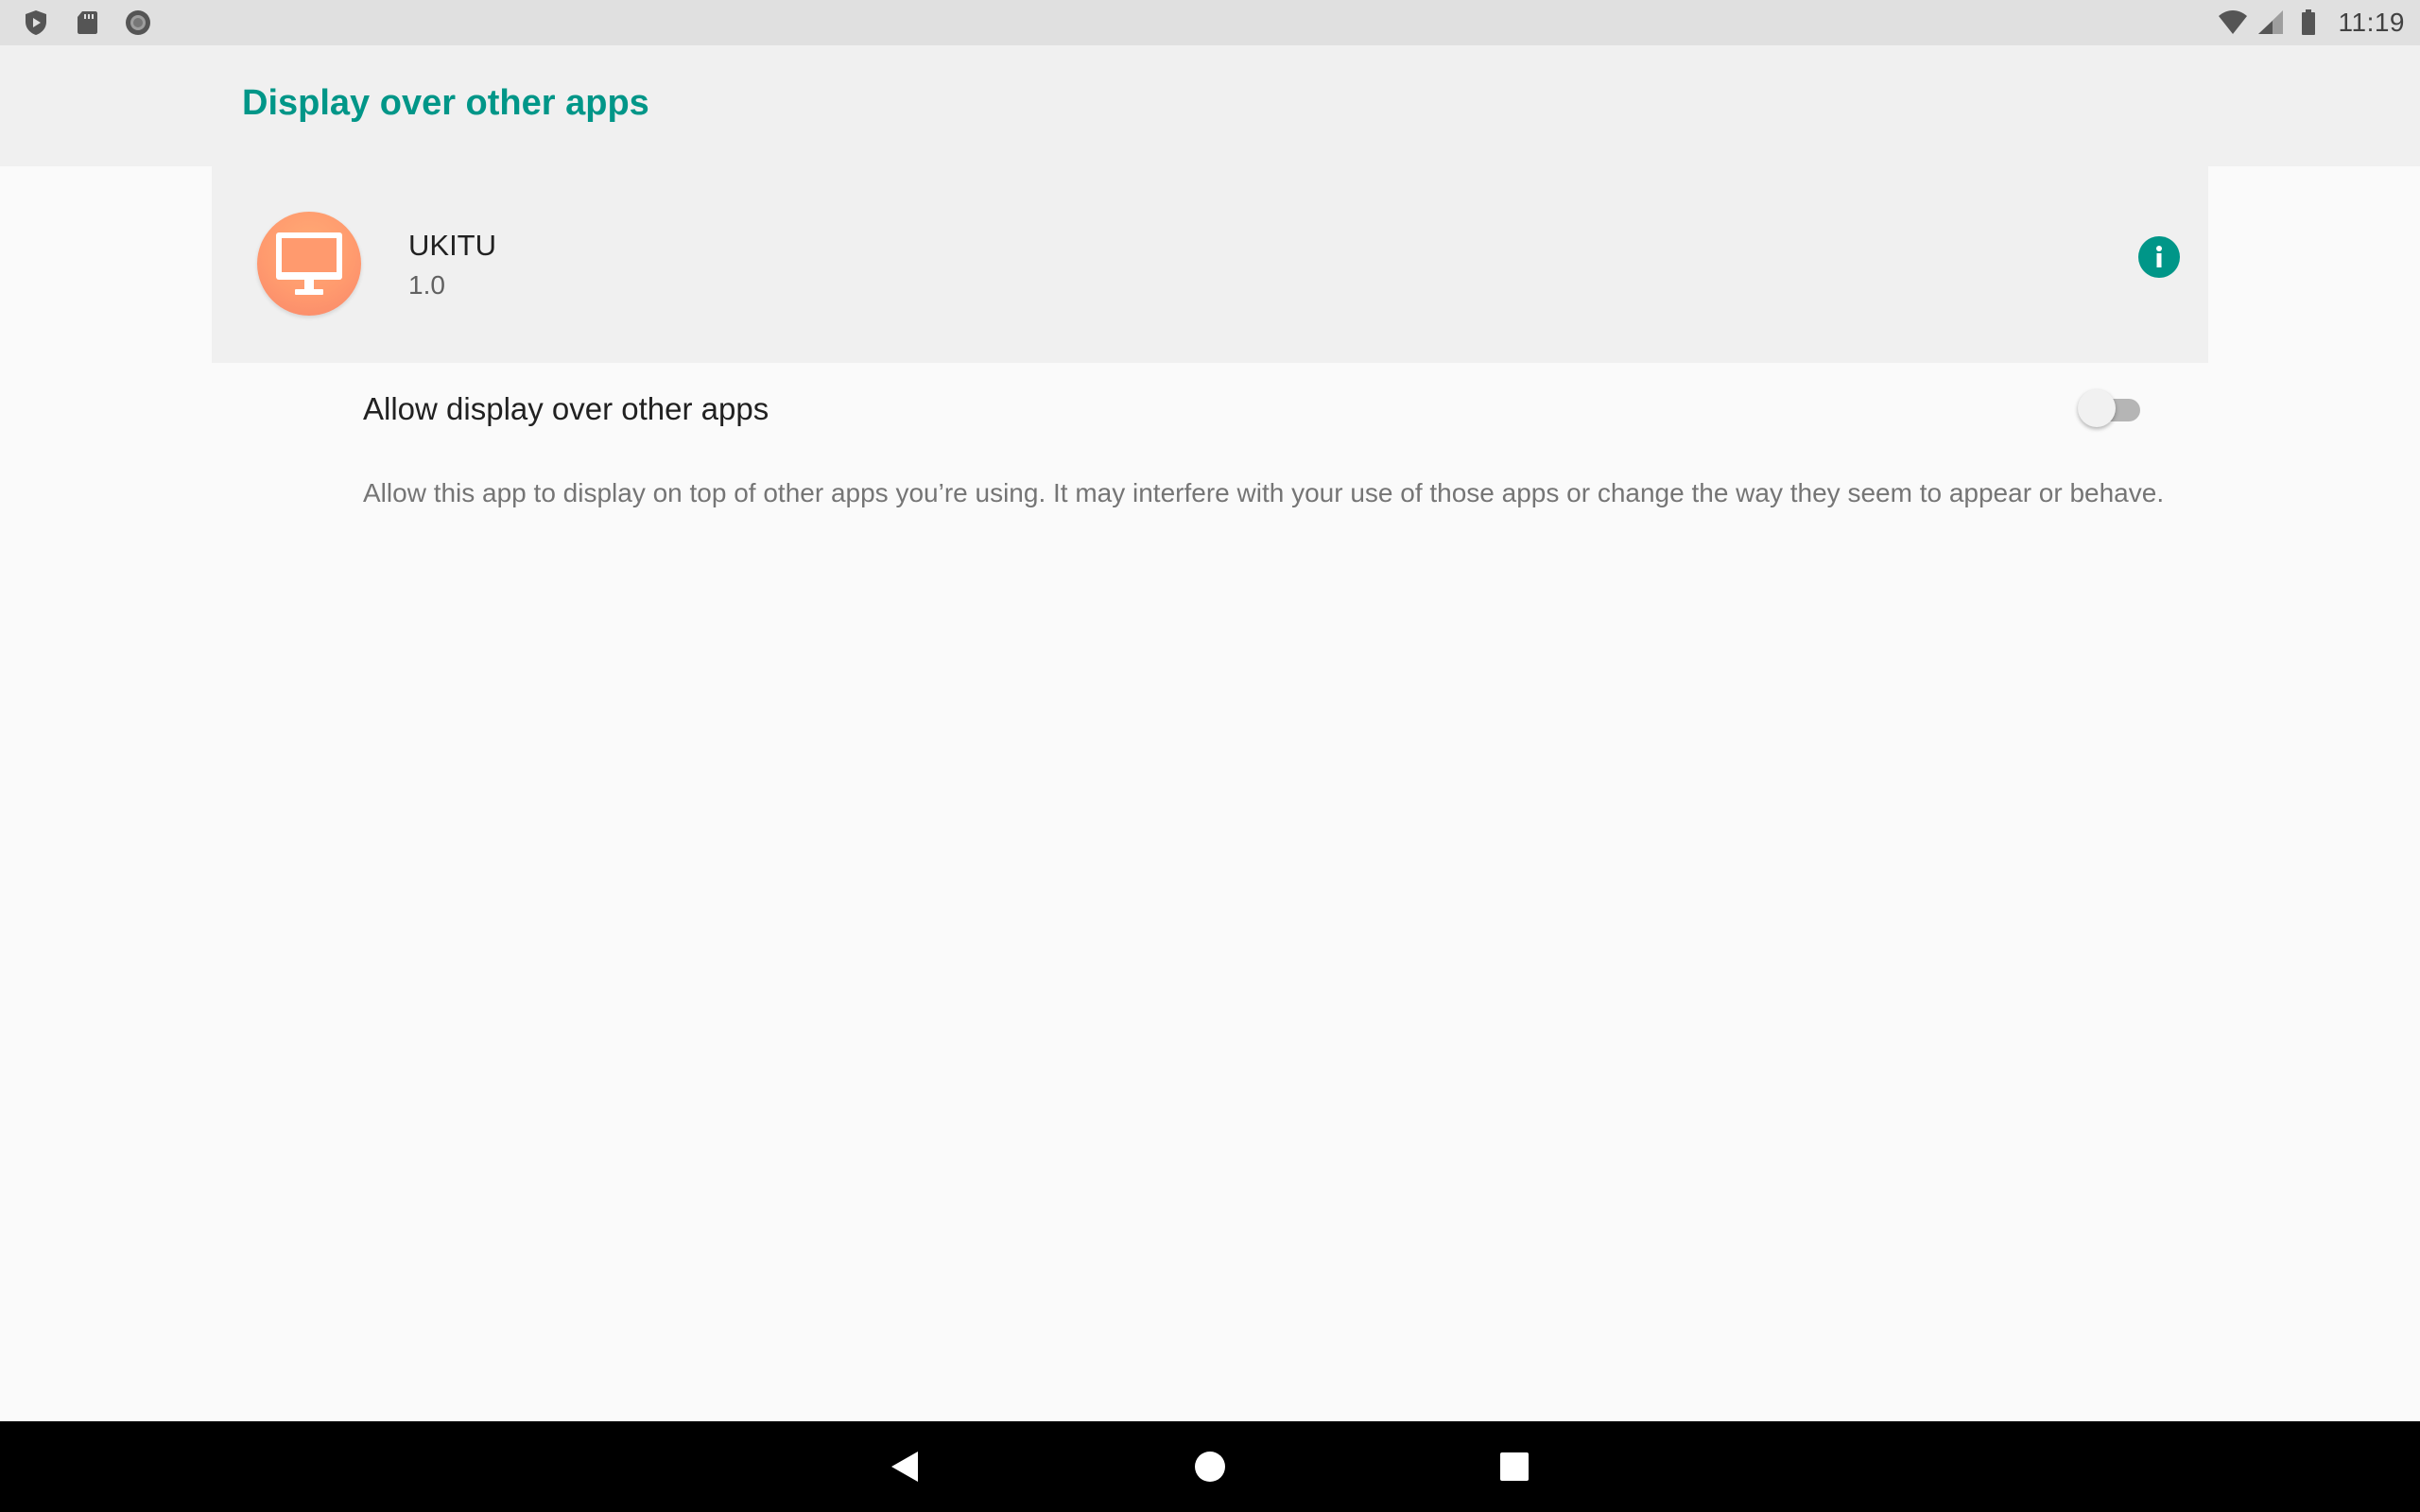  I want to click on notification-icons, so click(87, 23).